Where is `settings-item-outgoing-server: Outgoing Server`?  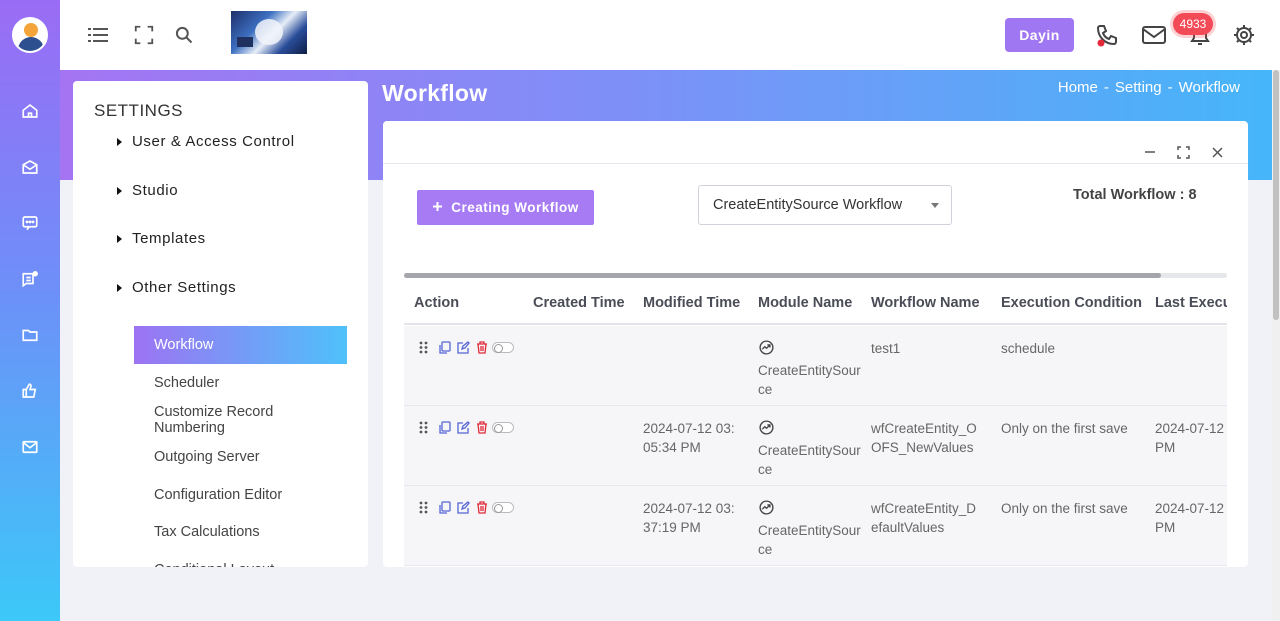 settings-item-outgoing-server: Outgoing Server is located at coordinates (240, 457).